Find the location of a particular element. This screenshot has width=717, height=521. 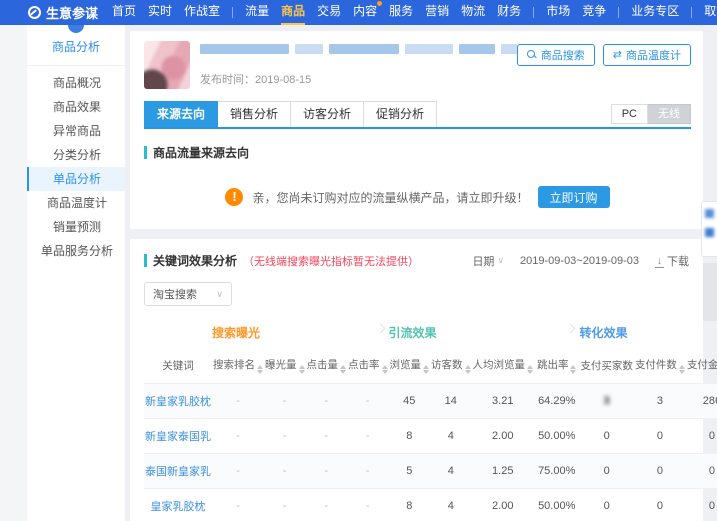

nav-item-service: 服务 is located at coordinates (401, 12).